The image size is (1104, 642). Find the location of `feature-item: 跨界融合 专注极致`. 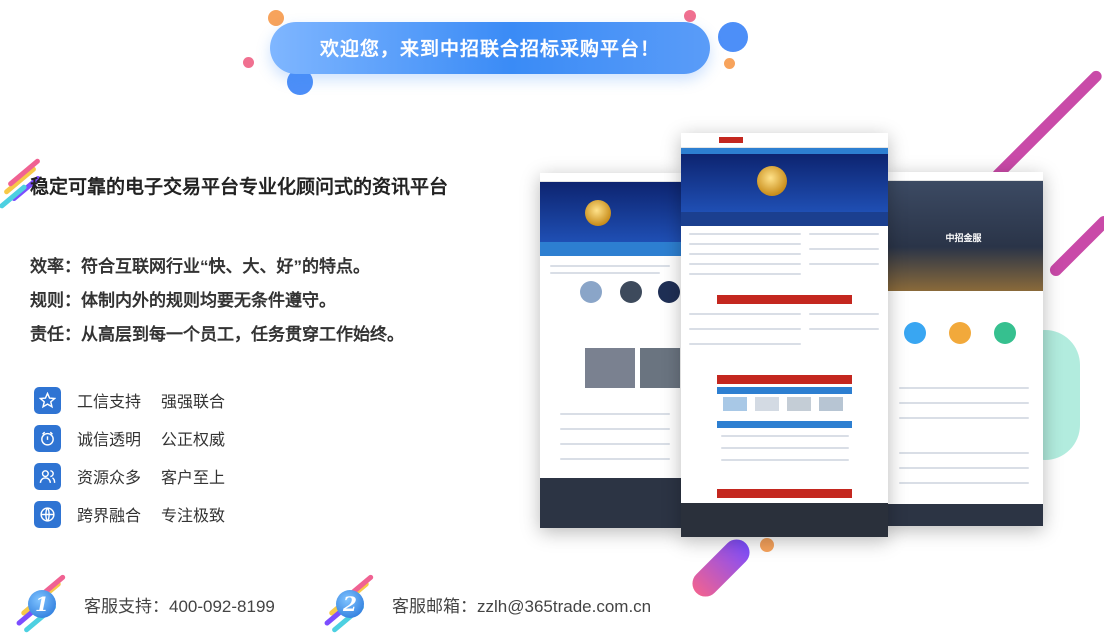

feature-item: 跨界融合 专注极致 is located at coordinates (129, 514).